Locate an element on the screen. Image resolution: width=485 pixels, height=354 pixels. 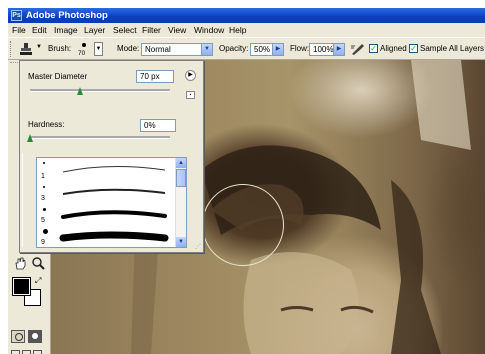
brush-preset-number: 5 is located at coordinates (43, 220).